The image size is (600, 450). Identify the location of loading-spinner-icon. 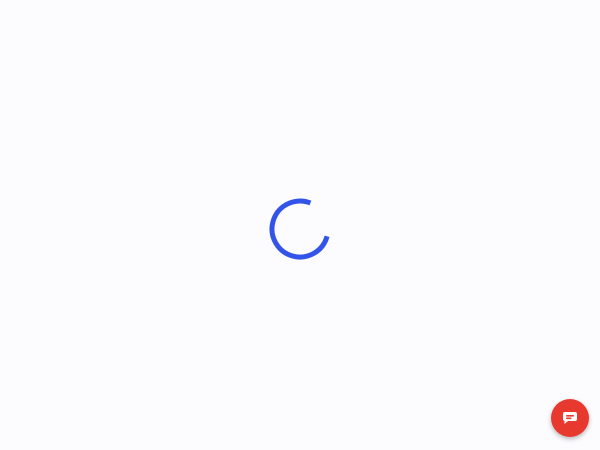
(300, 229).